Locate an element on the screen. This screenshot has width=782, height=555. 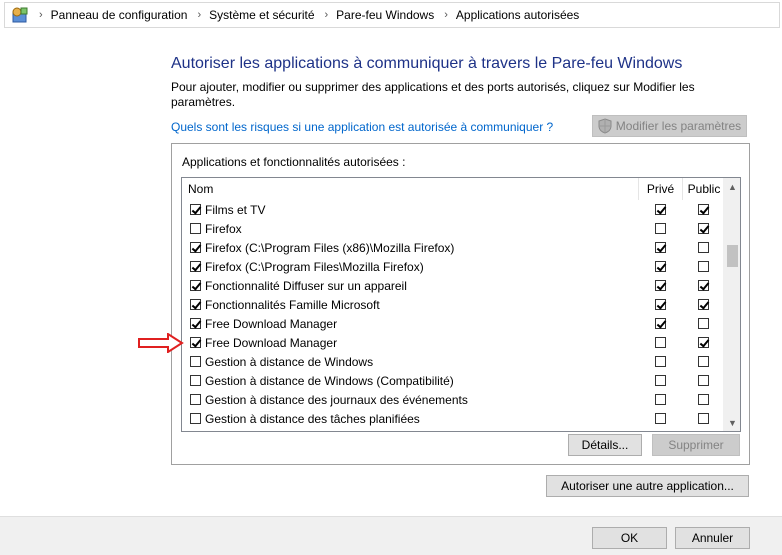
modify-settings-button: Modifier les paramètres is located at coordinates (669, 126).